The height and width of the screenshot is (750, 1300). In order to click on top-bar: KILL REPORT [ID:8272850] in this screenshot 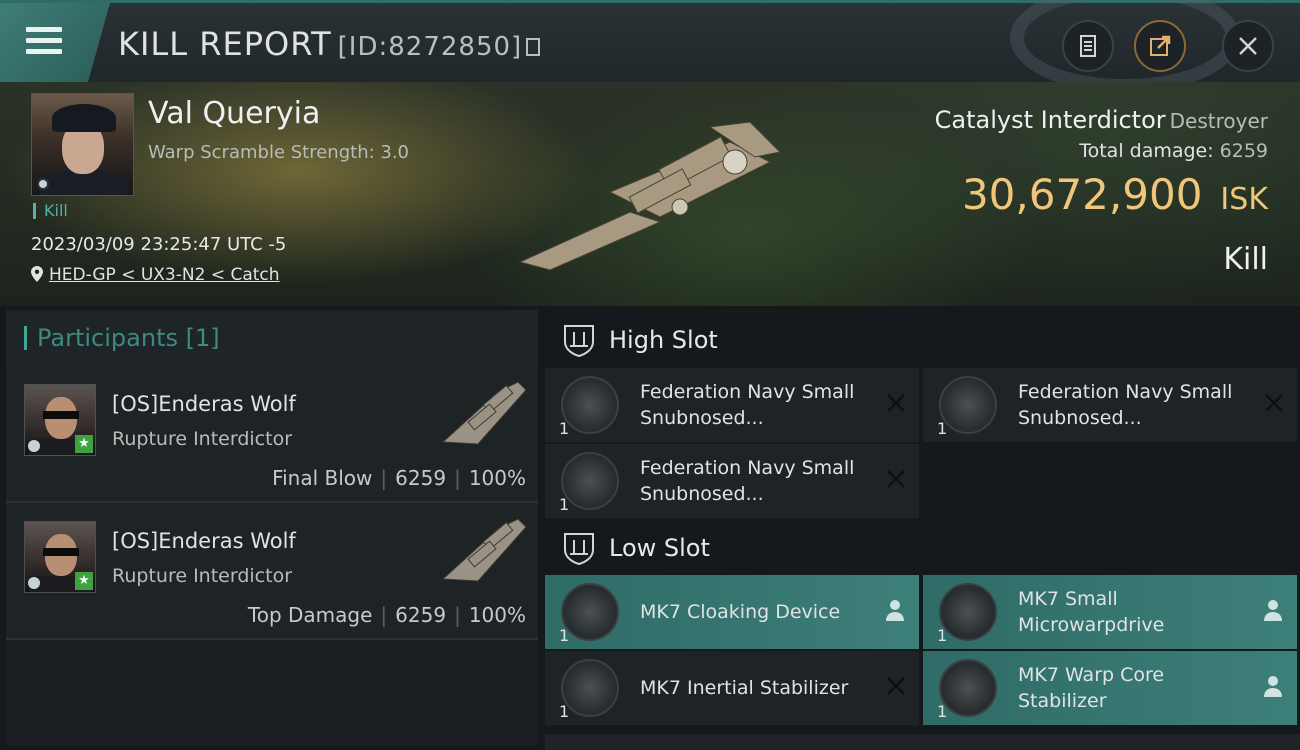, I will do `click(650, 46)`.